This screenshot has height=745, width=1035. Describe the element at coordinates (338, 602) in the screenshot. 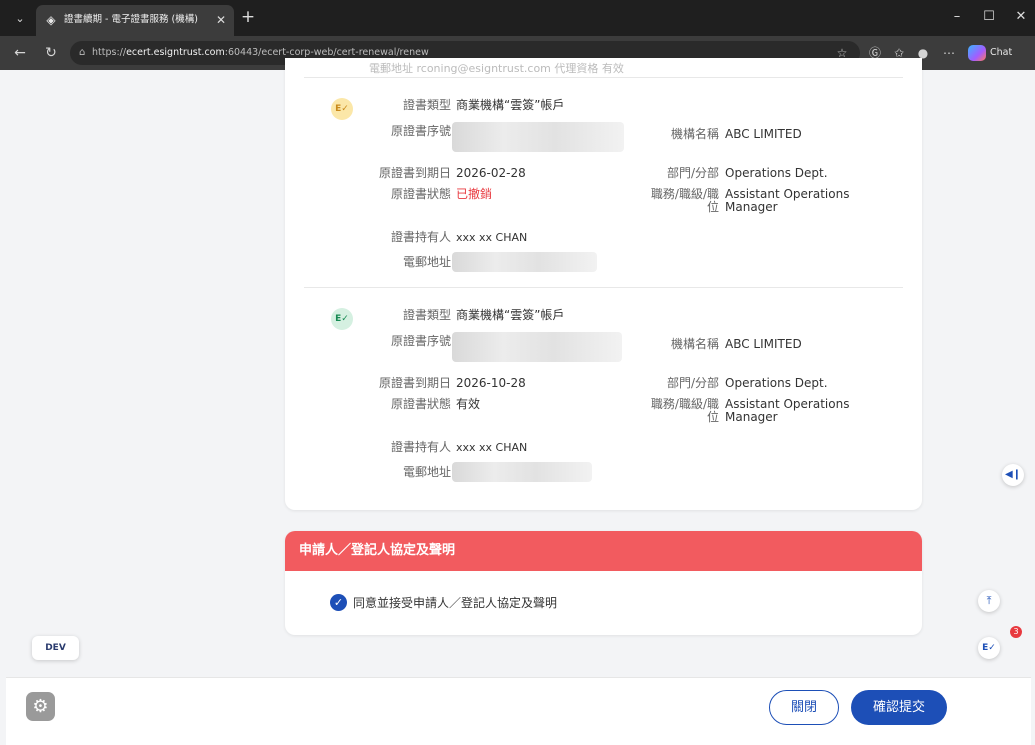

I see `agreement-checkbox: ✓` at that location.